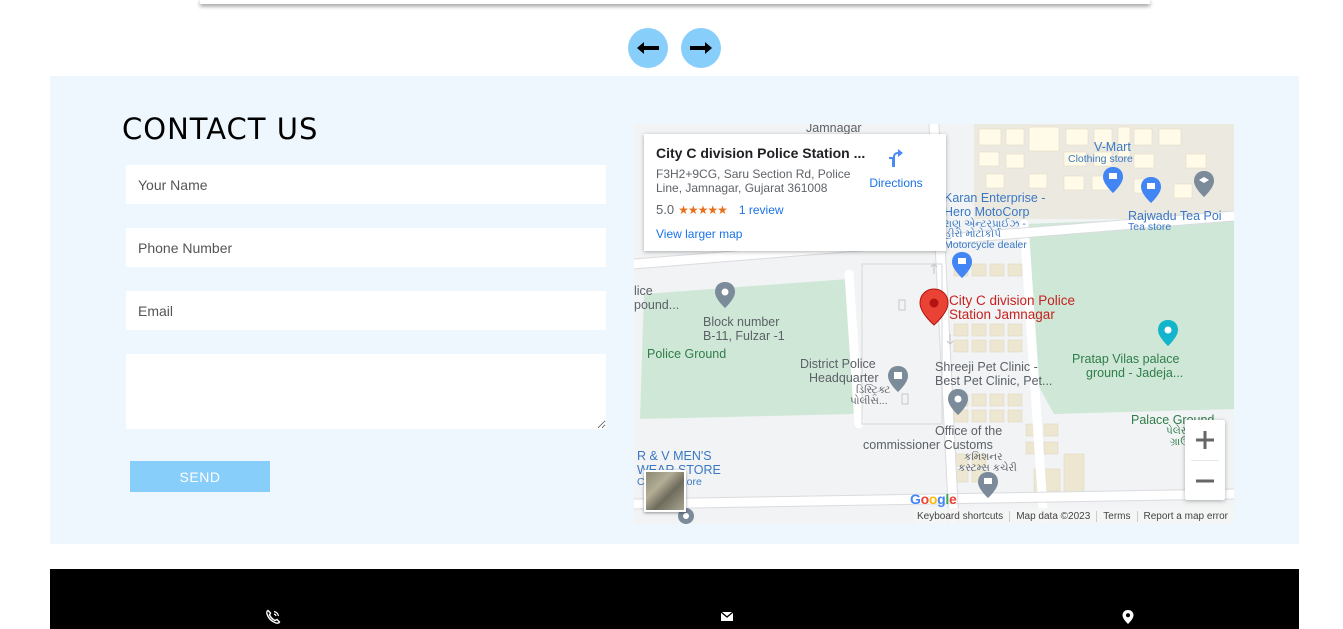 Image resolution: width=1343 pixels, height=629 pixels. I want to click on zoom-in-button, so click(1205, 440).